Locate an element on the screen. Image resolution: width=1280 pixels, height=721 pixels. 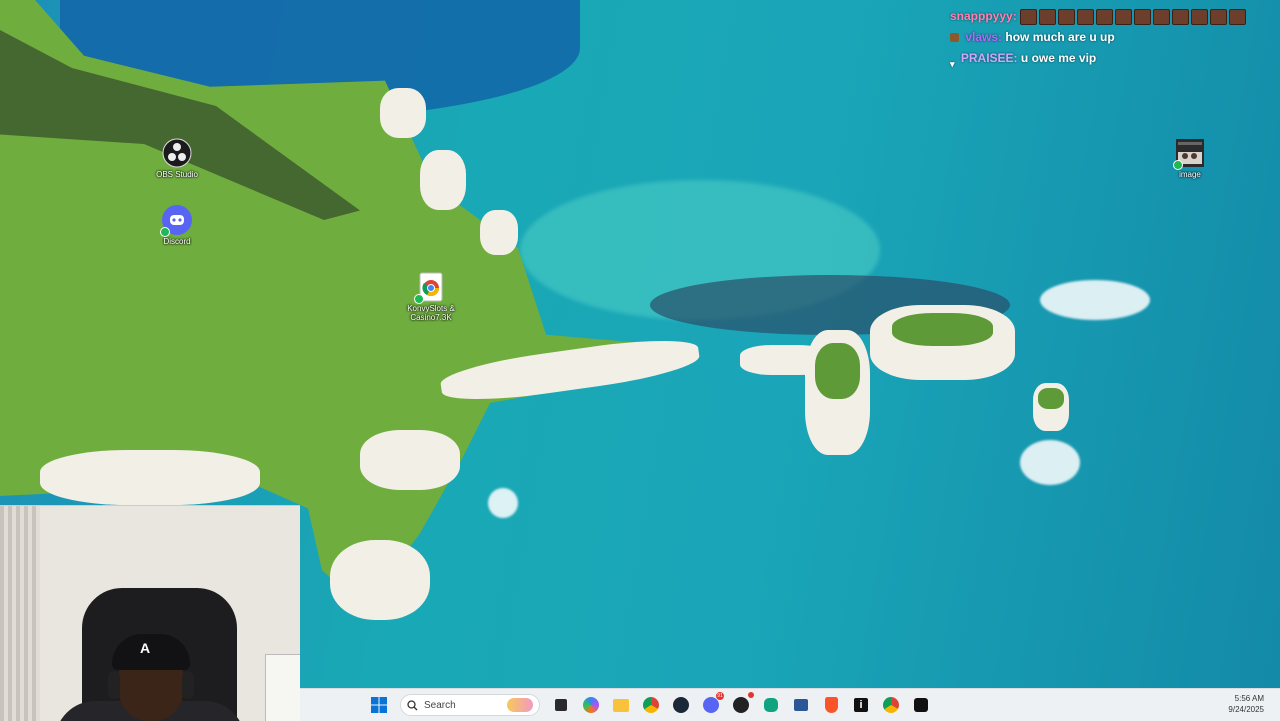
task-view-icon is located at coordinates (561, 705).